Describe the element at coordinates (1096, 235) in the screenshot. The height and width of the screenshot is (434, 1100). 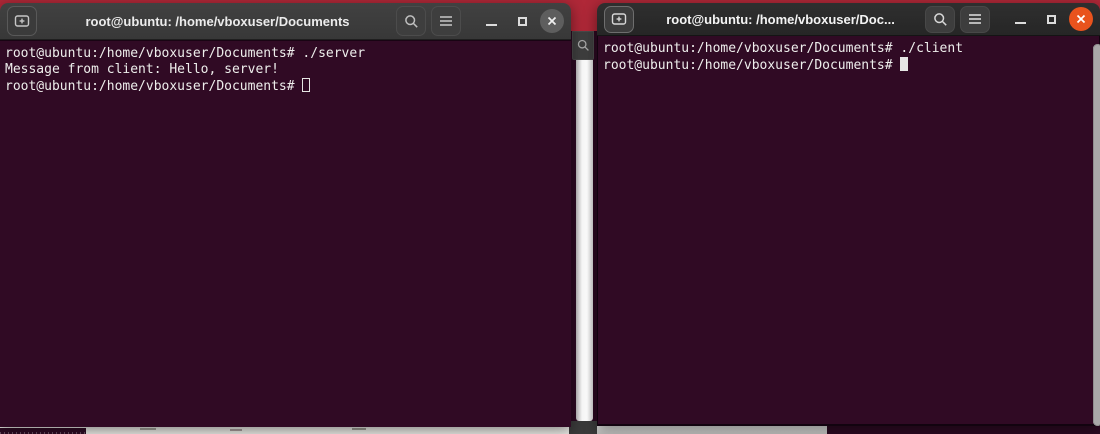
I see `overlay-scrollbar` at that location.